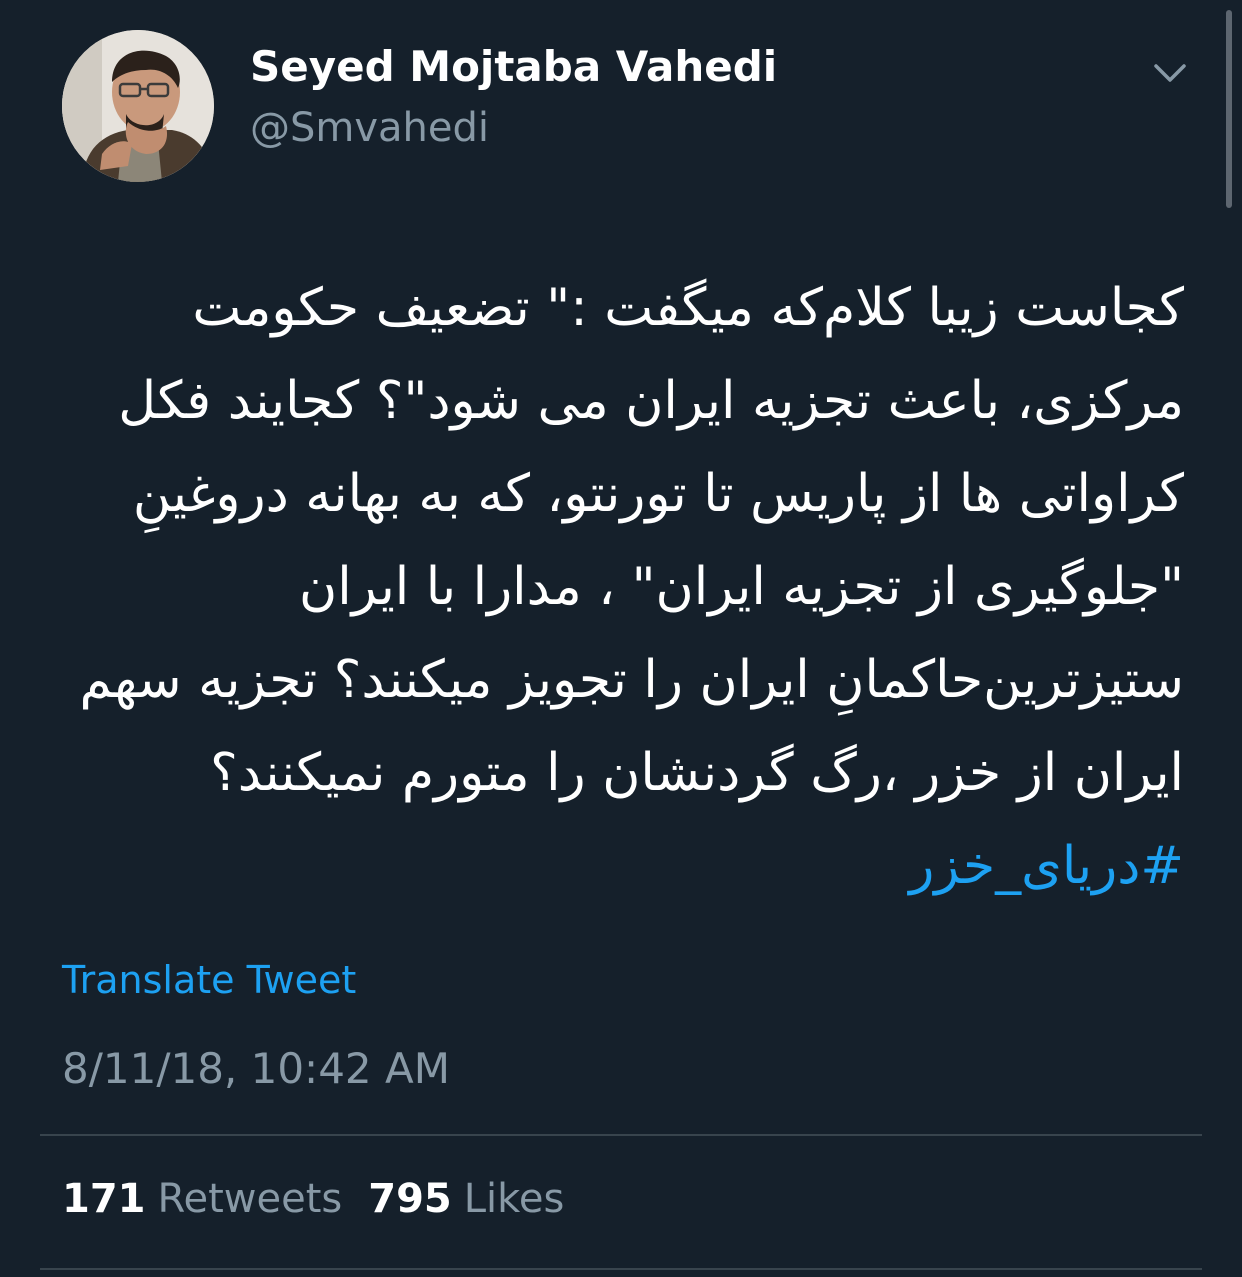 Image resolution: width=1242 pixels, height=1277 pixels. What do you see at coordinates (1229, 109) in the screenshot?
I see `scrollbar` at bounding box center [1229, 109].